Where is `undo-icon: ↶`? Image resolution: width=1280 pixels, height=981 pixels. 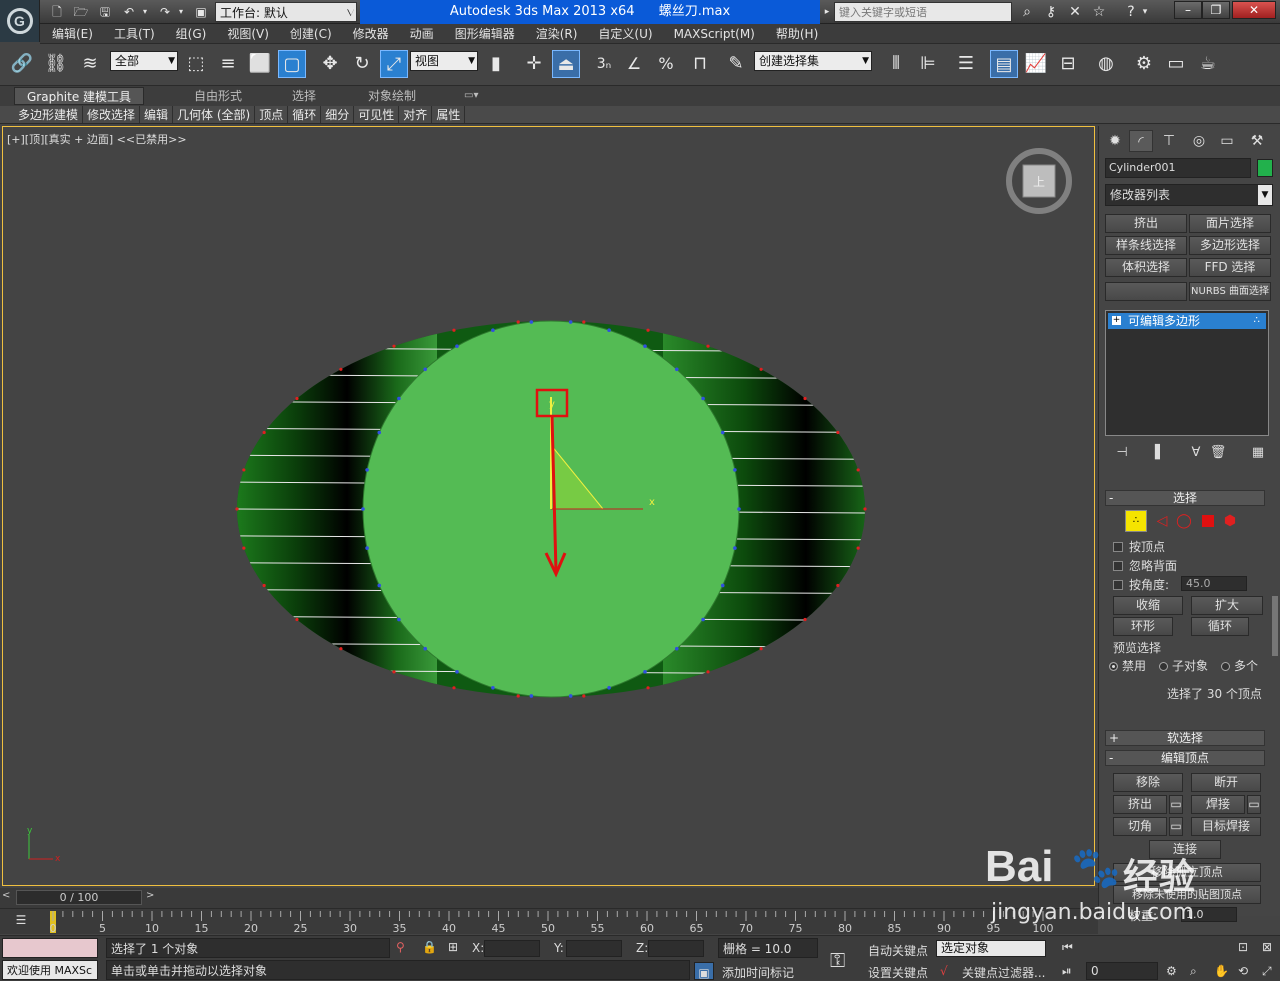
undo-icon: ↶ is located at coordinates (129, 12).